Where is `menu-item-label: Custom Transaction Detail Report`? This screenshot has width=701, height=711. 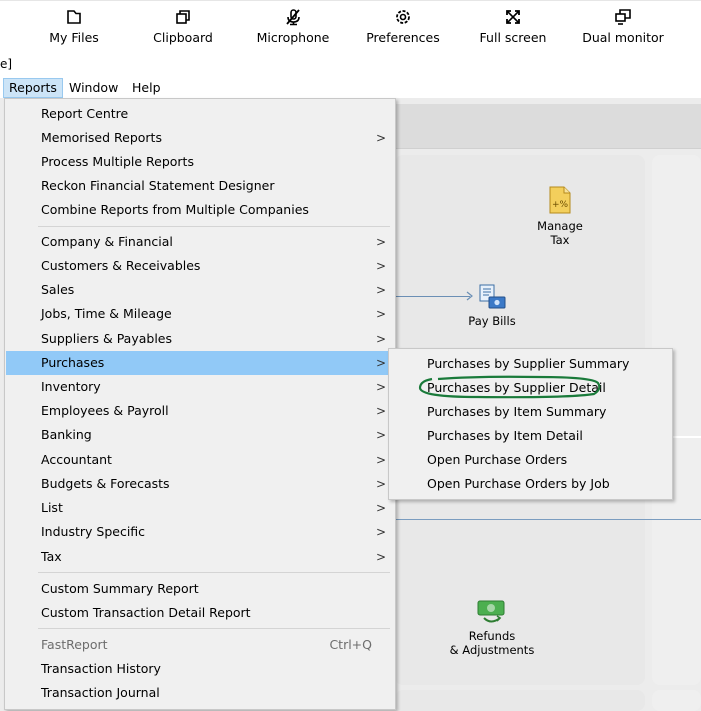
menu-item-label: Custom Transaction Detail Report is located at coordinates (146, 612).